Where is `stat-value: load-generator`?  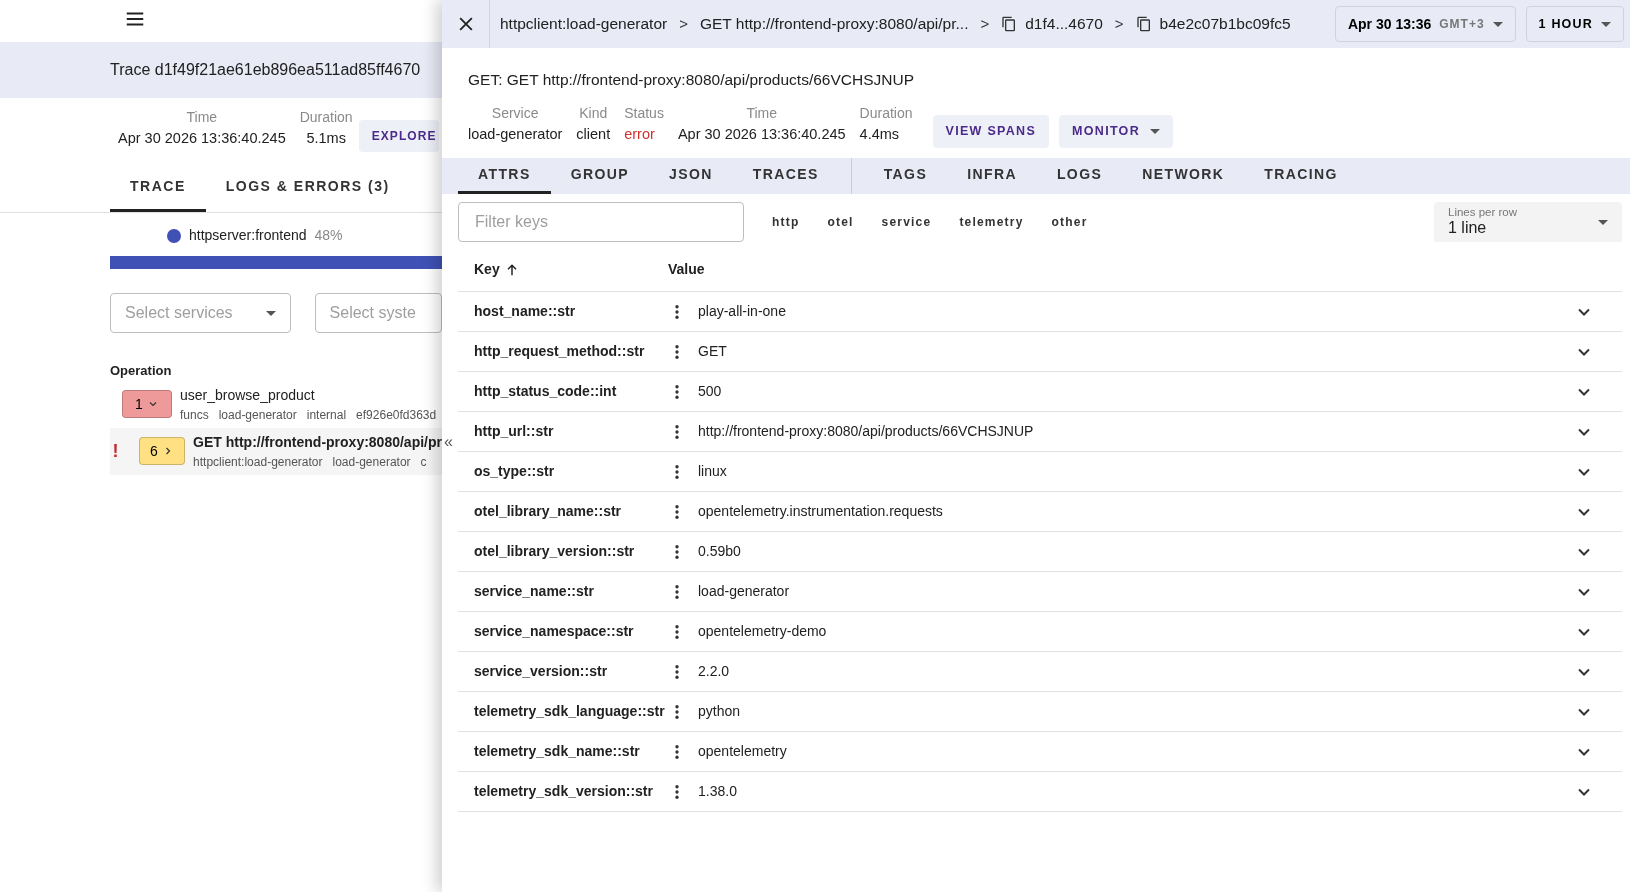
stat-value: load-generator is located at coordinates (515, 135).